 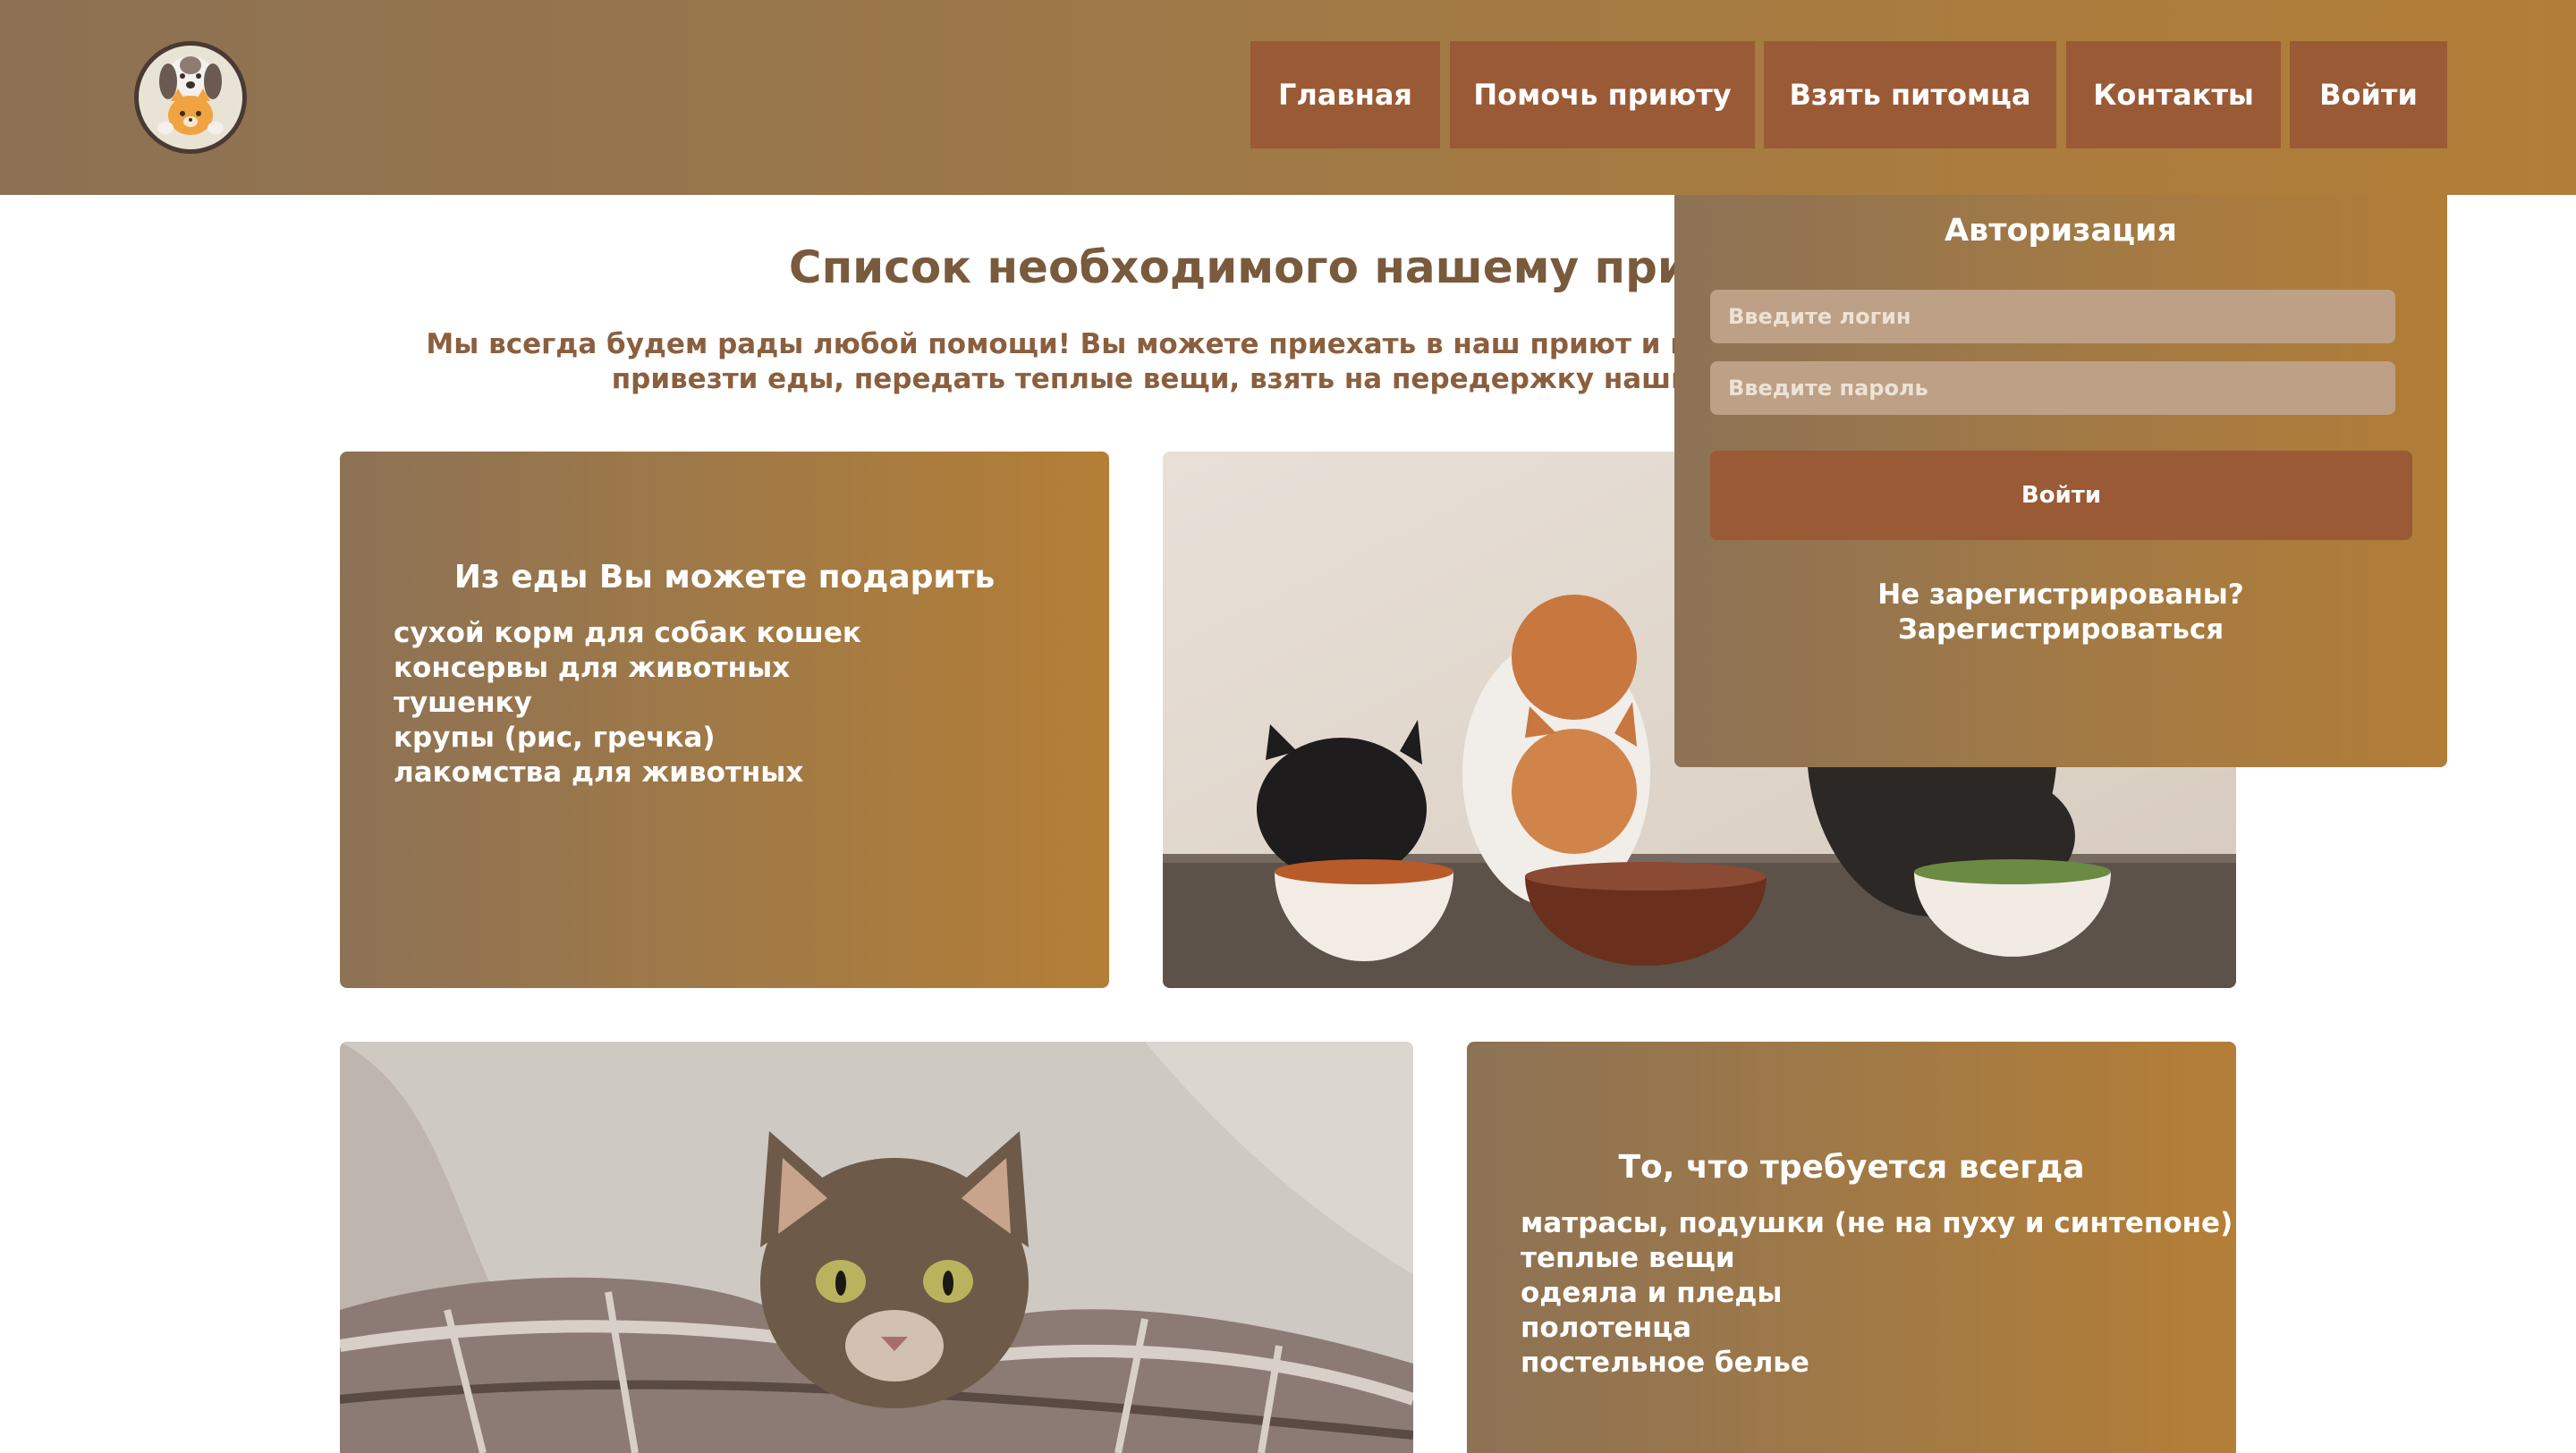 What do you see at coordinates (2060, 629) in the screenshot?
I see `register-link: Зарегистрироваться` at bounding box center [2060, 629].